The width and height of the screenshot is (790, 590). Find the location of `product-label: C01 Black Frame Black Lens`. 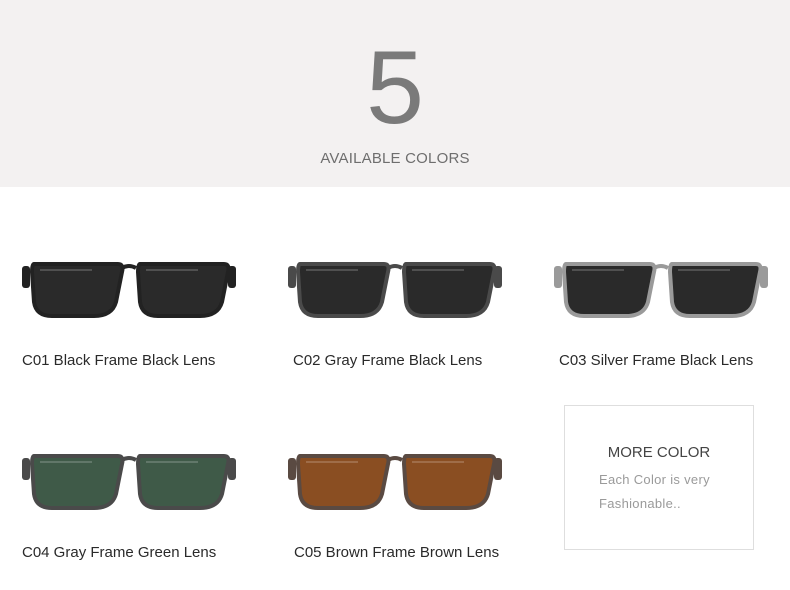

product-label: C01 Black Frame Black Lens is located at coordinates (119, 360).